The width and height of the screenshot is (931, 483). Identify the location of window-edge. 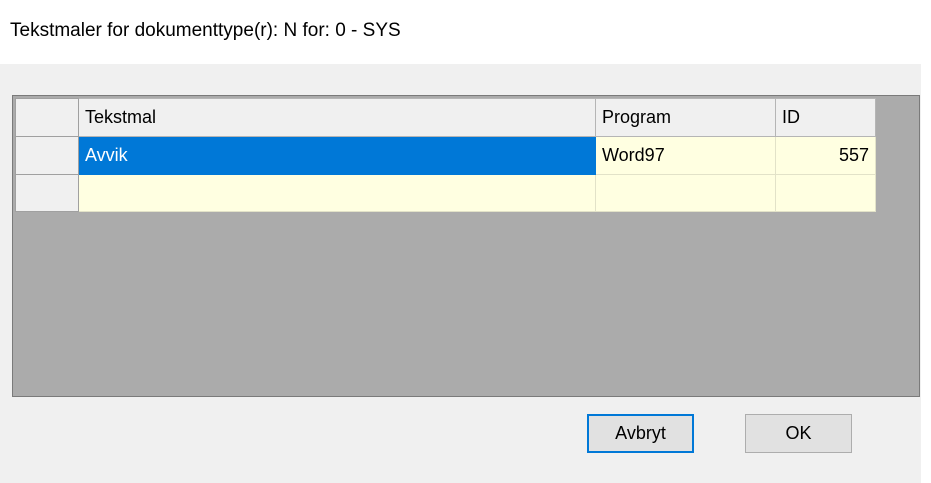
(926, 241).